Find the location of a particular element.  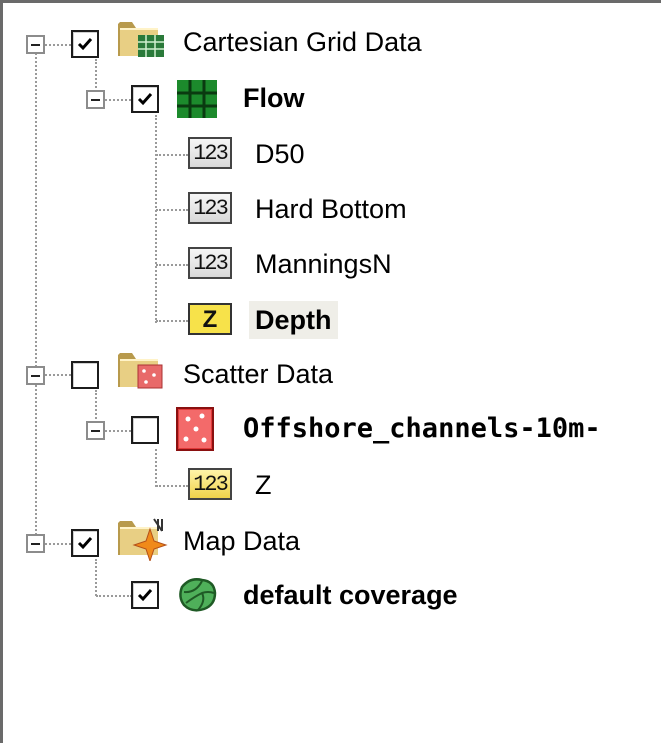

default-coverage-checkbox is located at coordinates (145, 595).